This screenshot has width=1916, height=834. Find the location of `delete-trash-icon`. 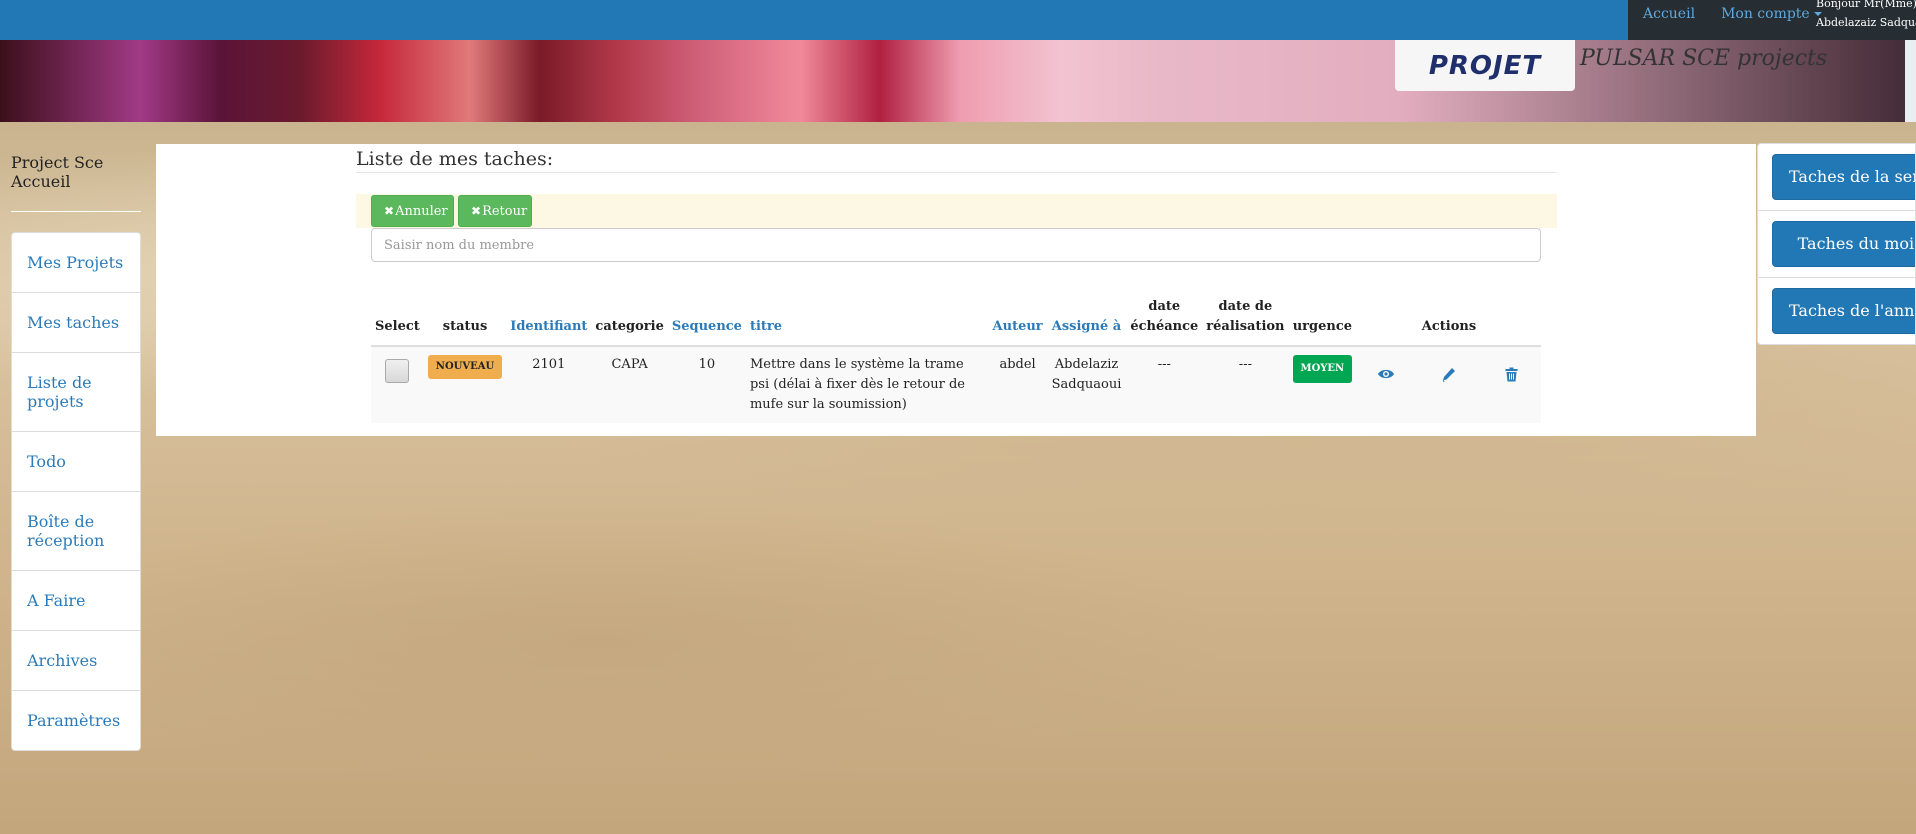

delete-trash-icon is located at coordinates (1511, 378).